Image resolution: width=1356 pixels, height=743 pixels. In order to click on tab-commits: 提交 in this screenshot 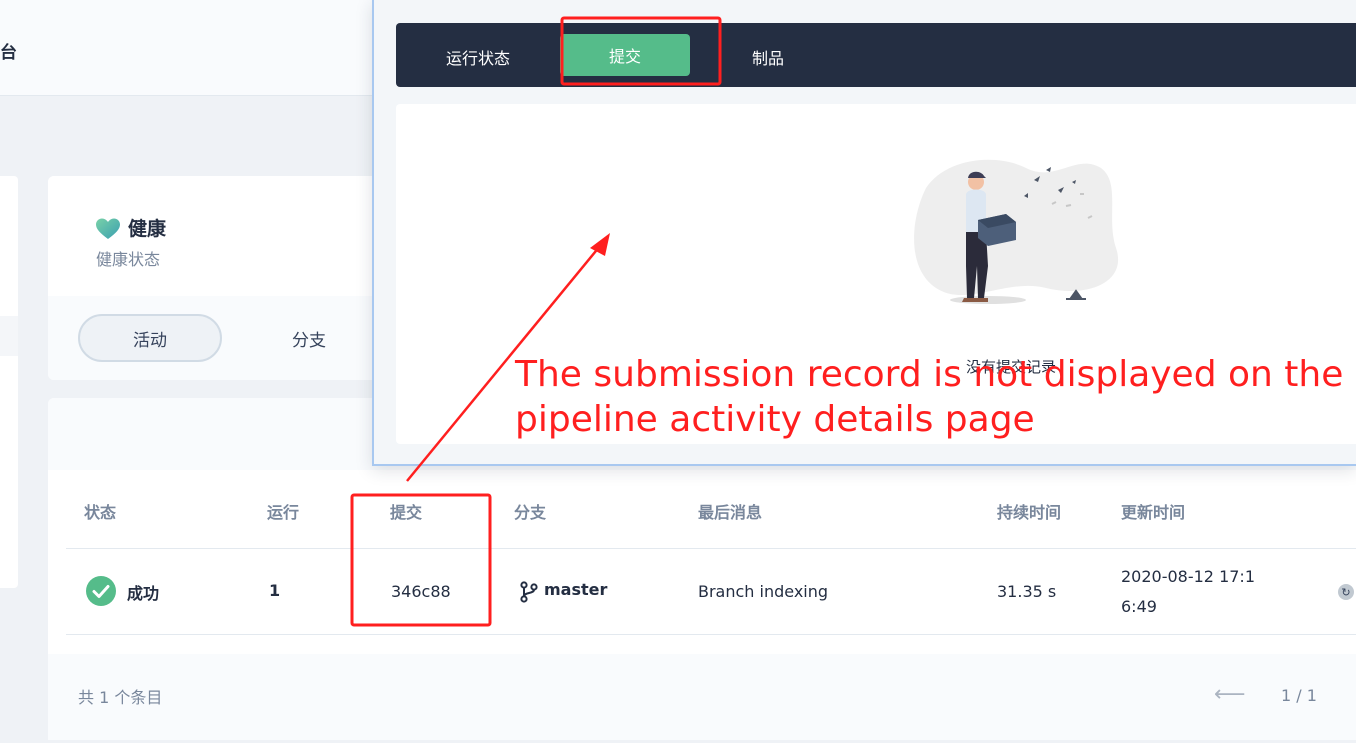, I will do `click(625, 55)`.